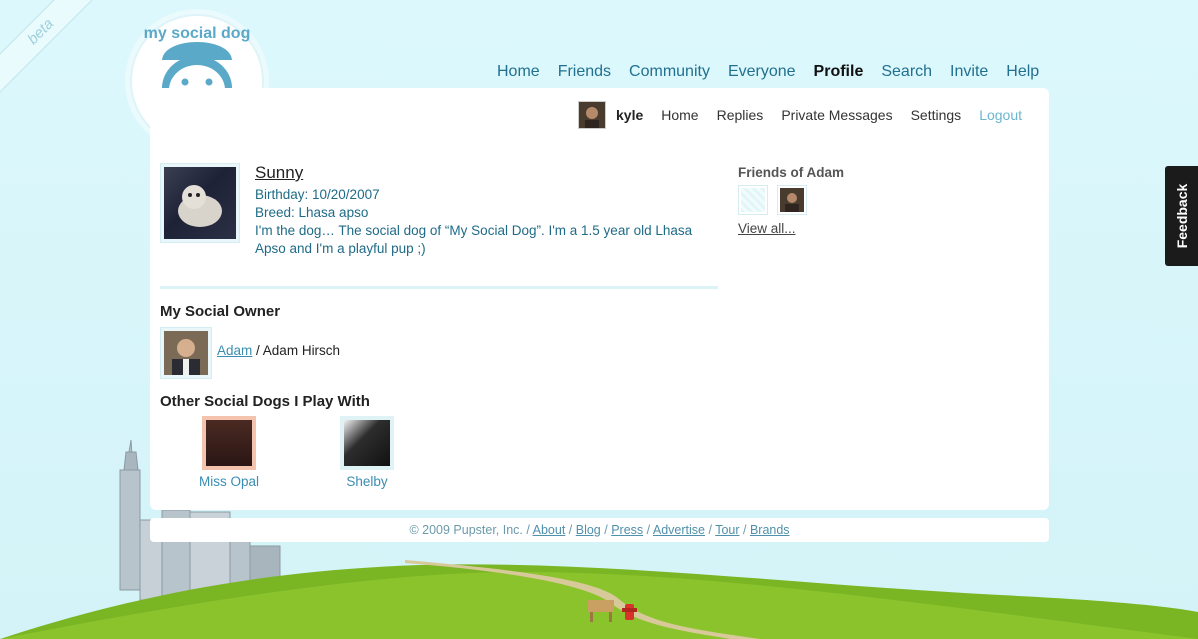 This screenshot has height=639, width=1198. What do you see at coordinates (627, 530) in the screenshot?
I see `footer-press-link: Press` at bounding box center [627, 530].